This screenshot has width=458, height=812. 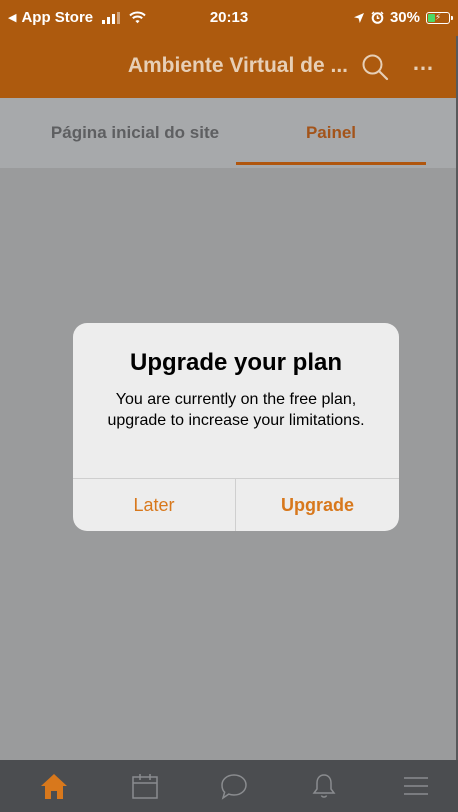 I want to click on selected-tab-indicator, so click(x=331, y=163).